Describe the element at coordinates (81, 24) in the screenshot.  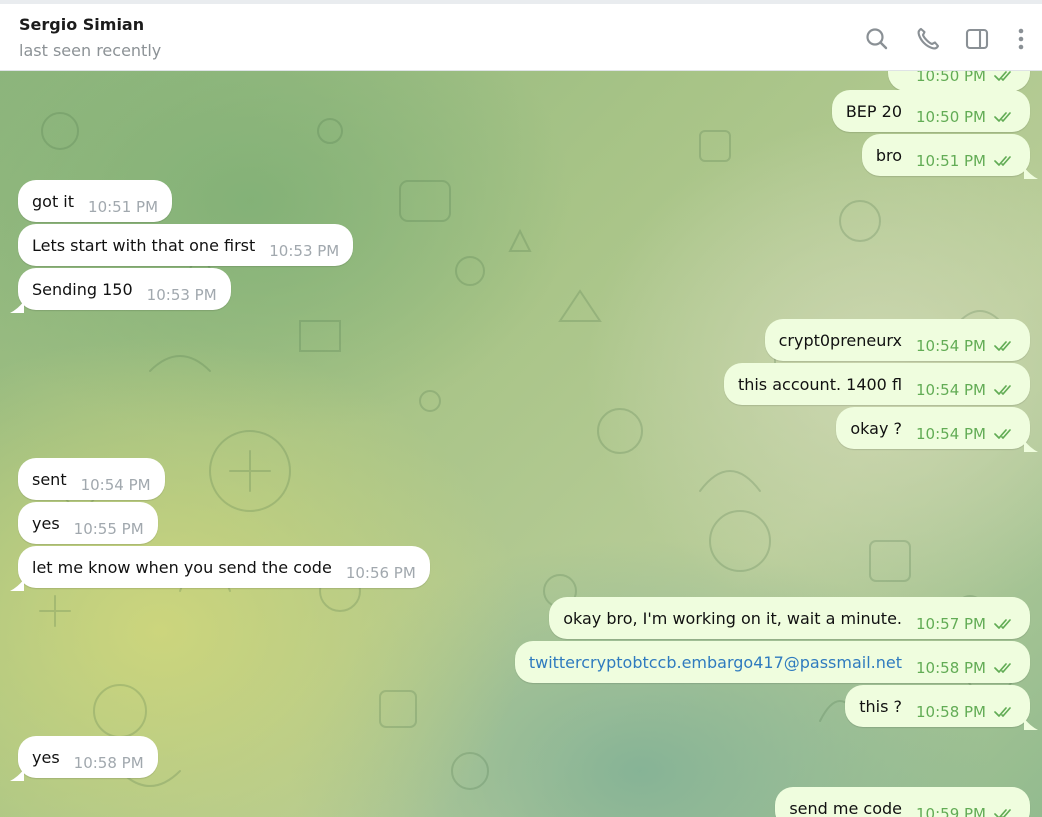
I see `contact-name: Sergio Simian` at that location.